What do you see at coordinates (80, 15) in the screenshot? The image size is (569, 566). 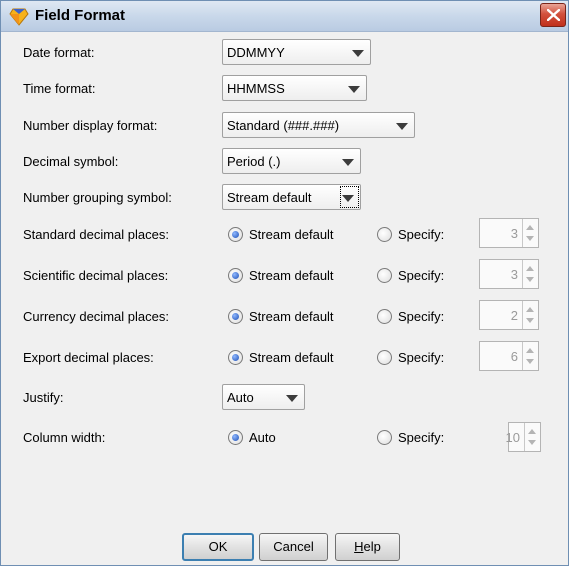 I see `dialog-title: Field Format` at bounding box center [80, 15].